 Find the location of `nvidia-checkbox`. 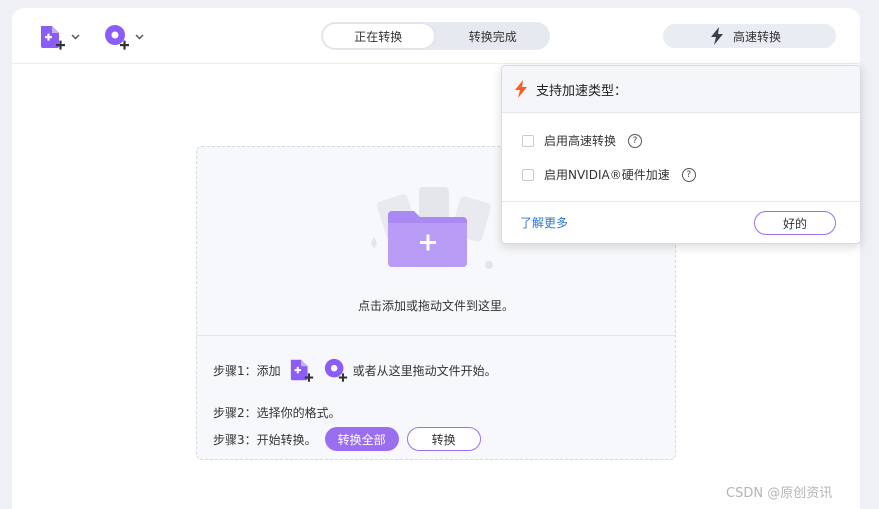

nvidia-checkbox is located at coordinates (528, 174).